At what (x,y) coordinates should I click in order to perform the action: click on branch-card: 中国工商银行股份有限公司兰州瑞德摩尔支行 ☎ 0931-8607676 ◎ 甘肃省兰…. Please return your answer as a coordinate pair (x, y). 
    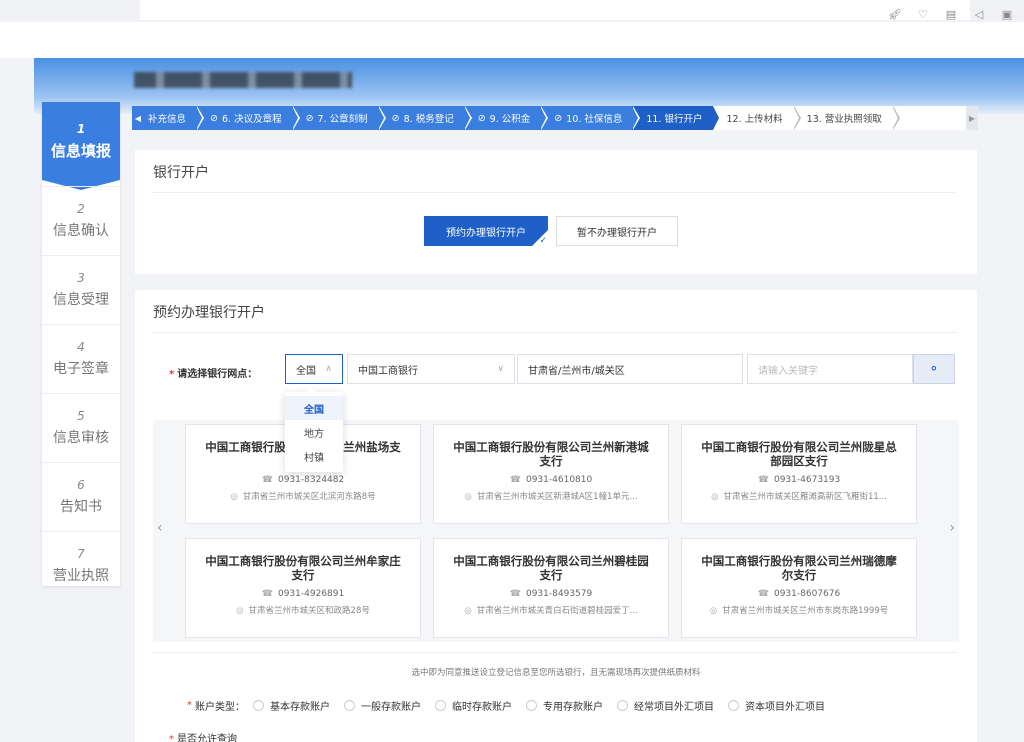
    Looking at the image, I should click on (799, 588).